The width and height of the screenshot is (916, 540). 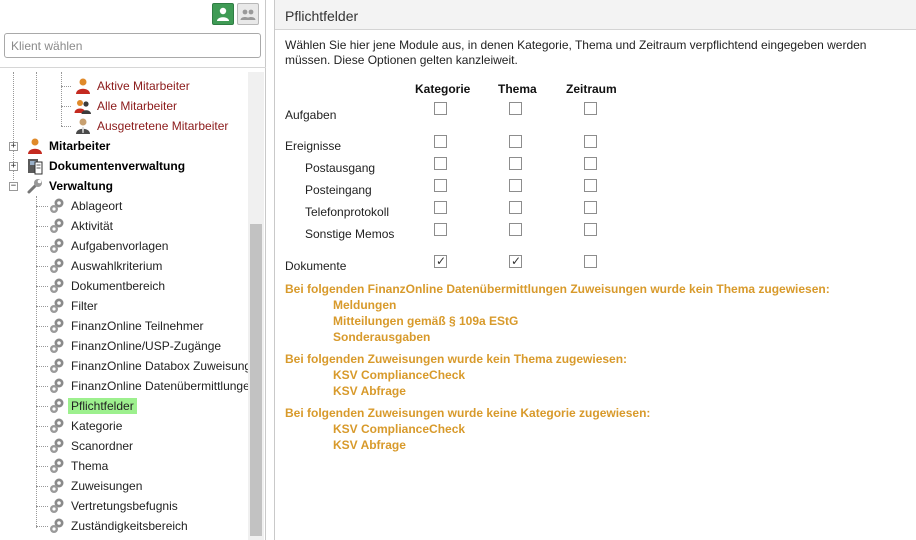 I want to click on tree-item-verwaltung-child: Aufgabenvorlagen, so click(x=109, y=246).